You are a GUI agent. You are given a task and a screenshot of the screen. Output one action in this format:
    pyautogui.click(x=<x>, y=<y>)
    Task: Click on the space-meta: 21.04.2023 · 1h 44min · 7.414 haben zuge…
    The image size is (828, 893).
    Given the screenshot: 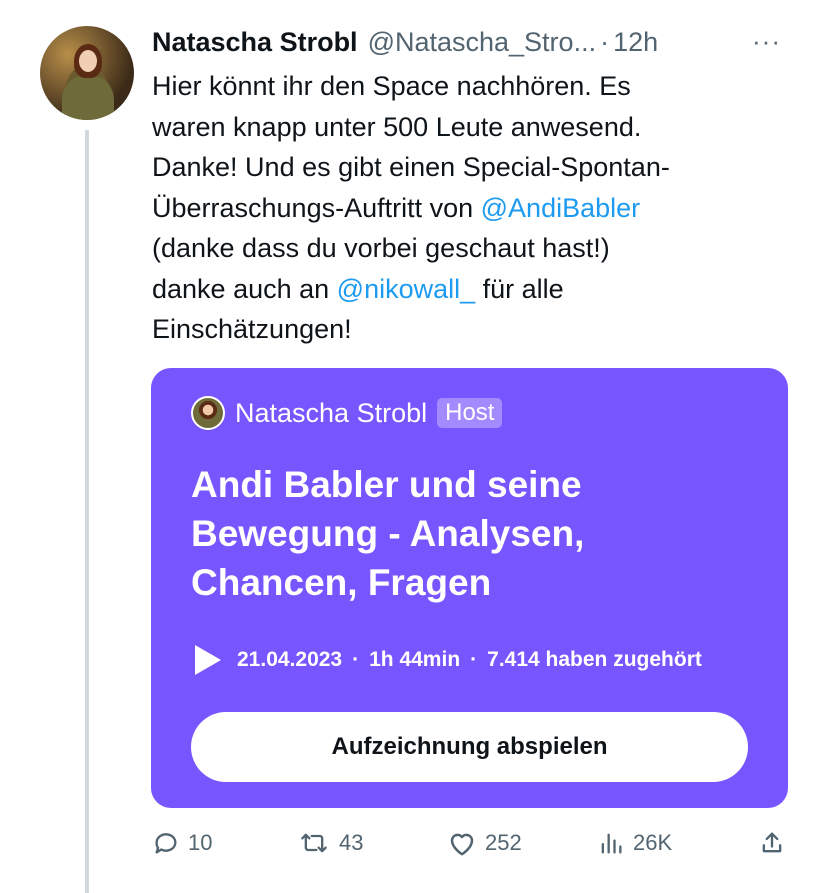 What is the action you would take?
    pyautogui.click(x=448, y=660)
    